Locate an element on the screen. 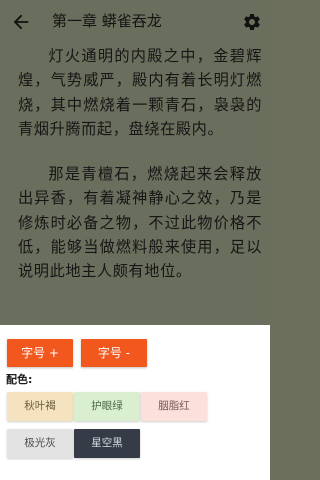 This screenshot has height=480, width=320. color-option-autumn-brown: 秋叶褐 is located at coordinates (40, 406).